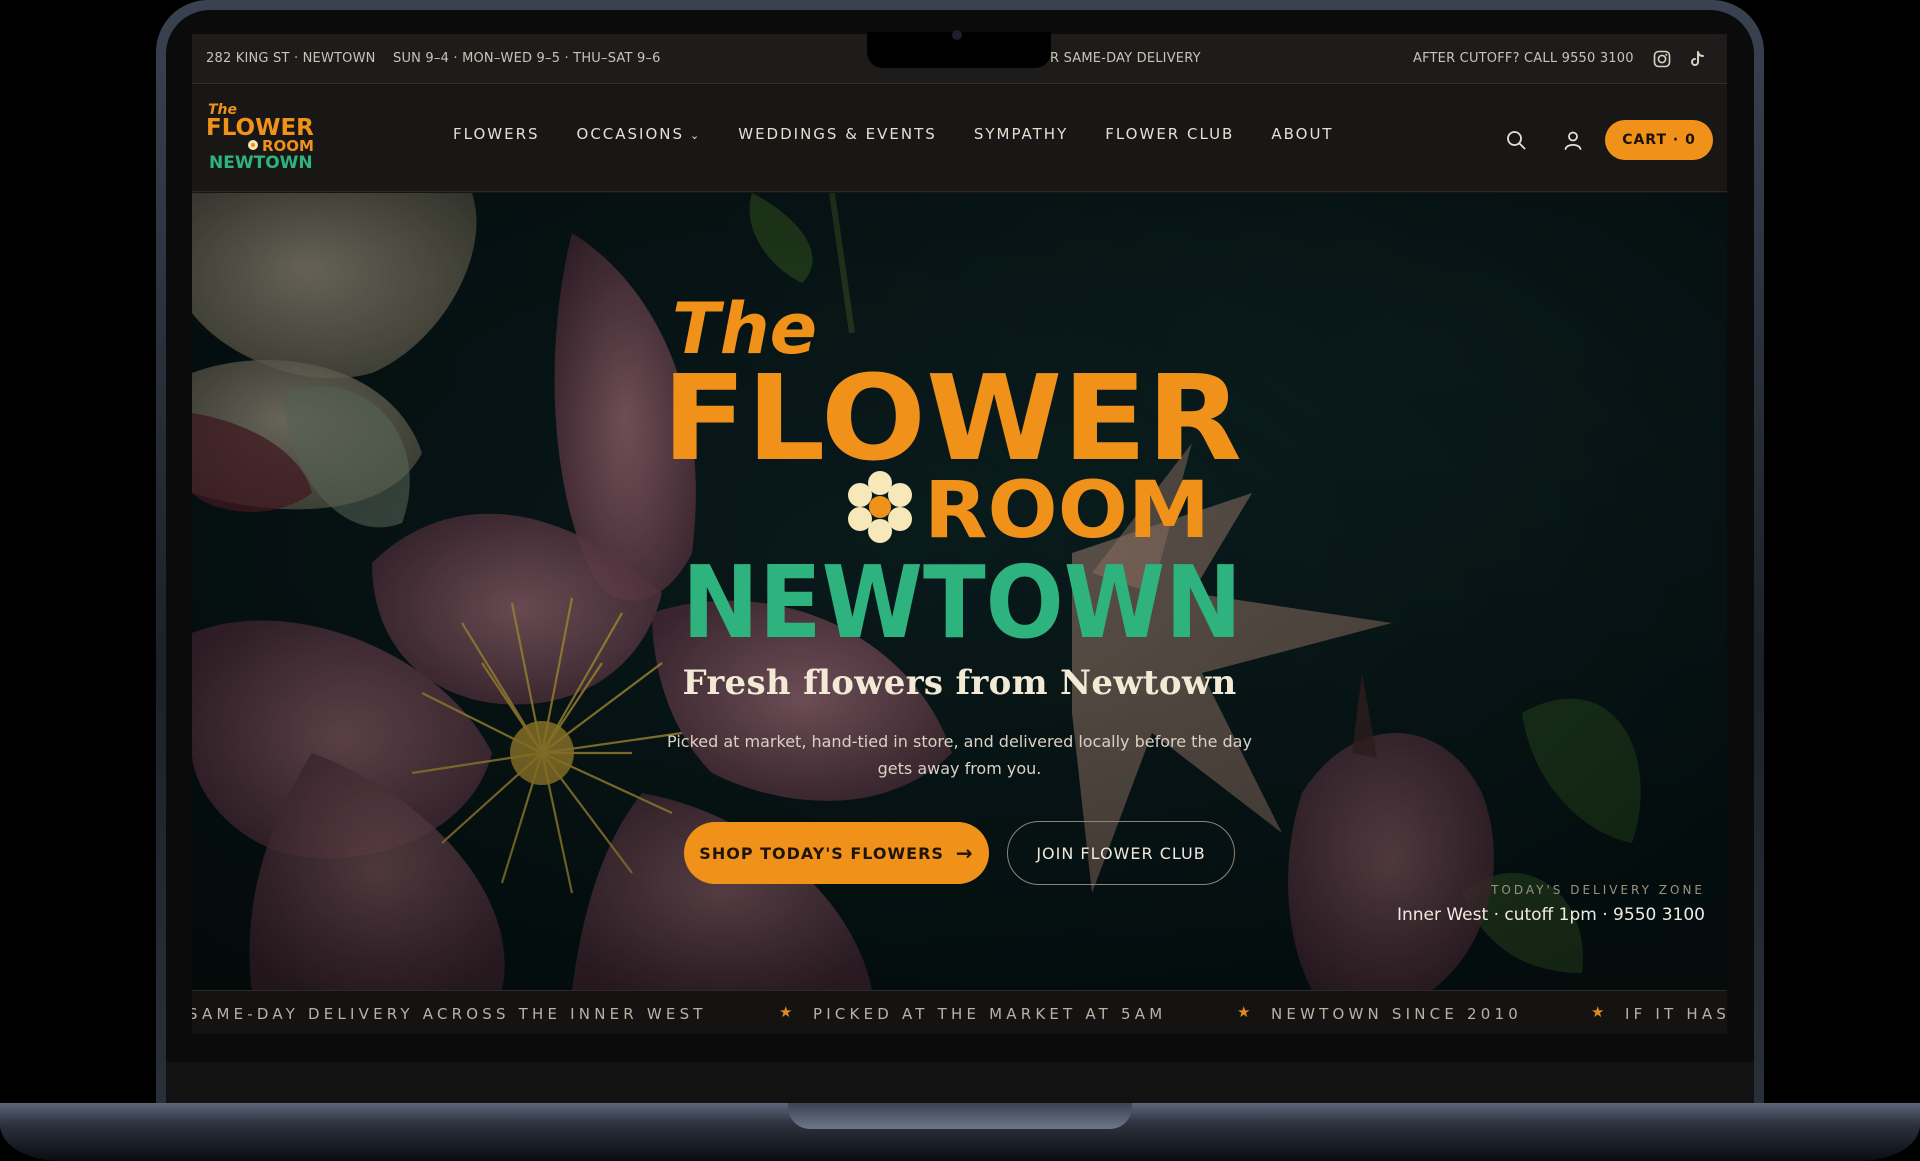  Describe the element at coordinates (962, 602) in the screenshot. I see `hero-title-line-4: NEWTOWN` at that location.